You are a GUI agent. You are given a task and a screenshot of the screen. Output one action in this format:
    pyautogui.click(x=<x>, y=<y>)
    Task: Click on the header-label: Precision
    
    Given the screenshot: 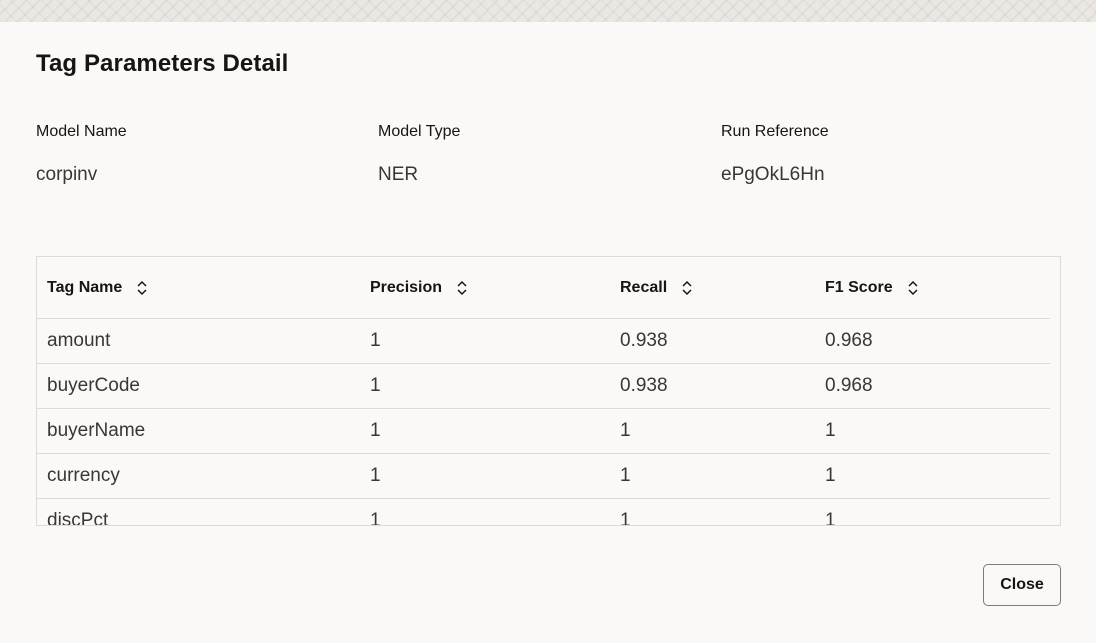 What is the action you would take?
    pyautogui.click(x=406, y=287)
    